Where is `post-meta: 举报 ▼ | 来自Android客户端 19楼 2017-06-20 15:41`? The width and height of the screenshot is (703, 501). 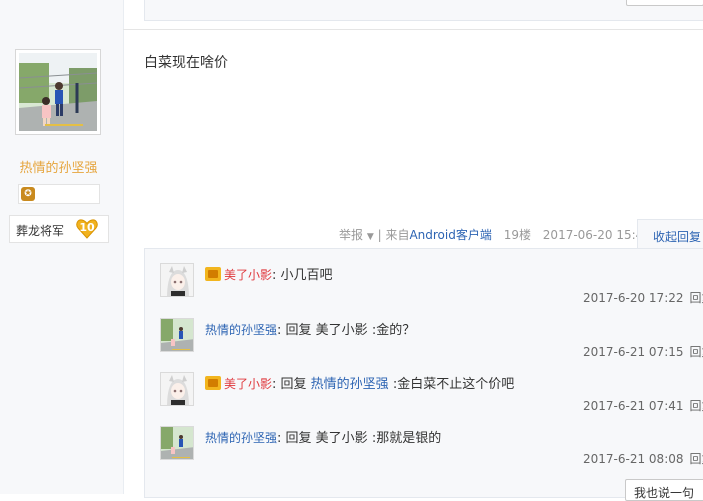 post-meta: 举报 ▼ | 来自Android客户端 19楼 2017-06-20 15:41 is located at coordinates (495, 234).